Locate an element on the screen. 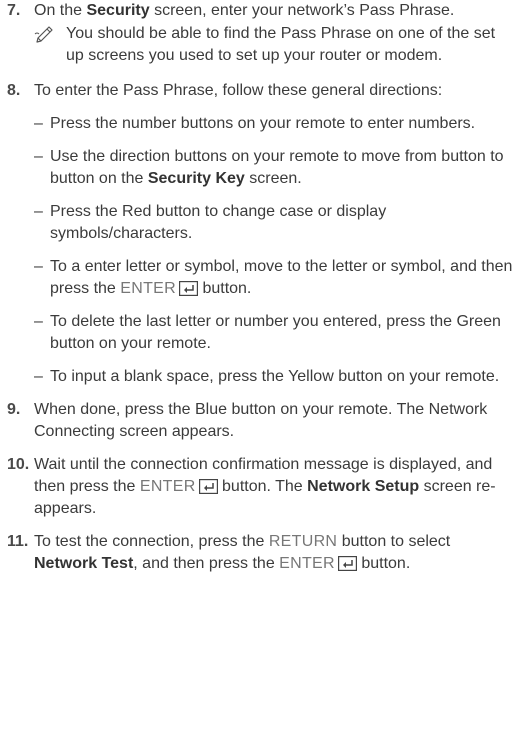 This screenshot has width=531, height=752. return-button-label: RETURN is located at coordinates (303, 541).